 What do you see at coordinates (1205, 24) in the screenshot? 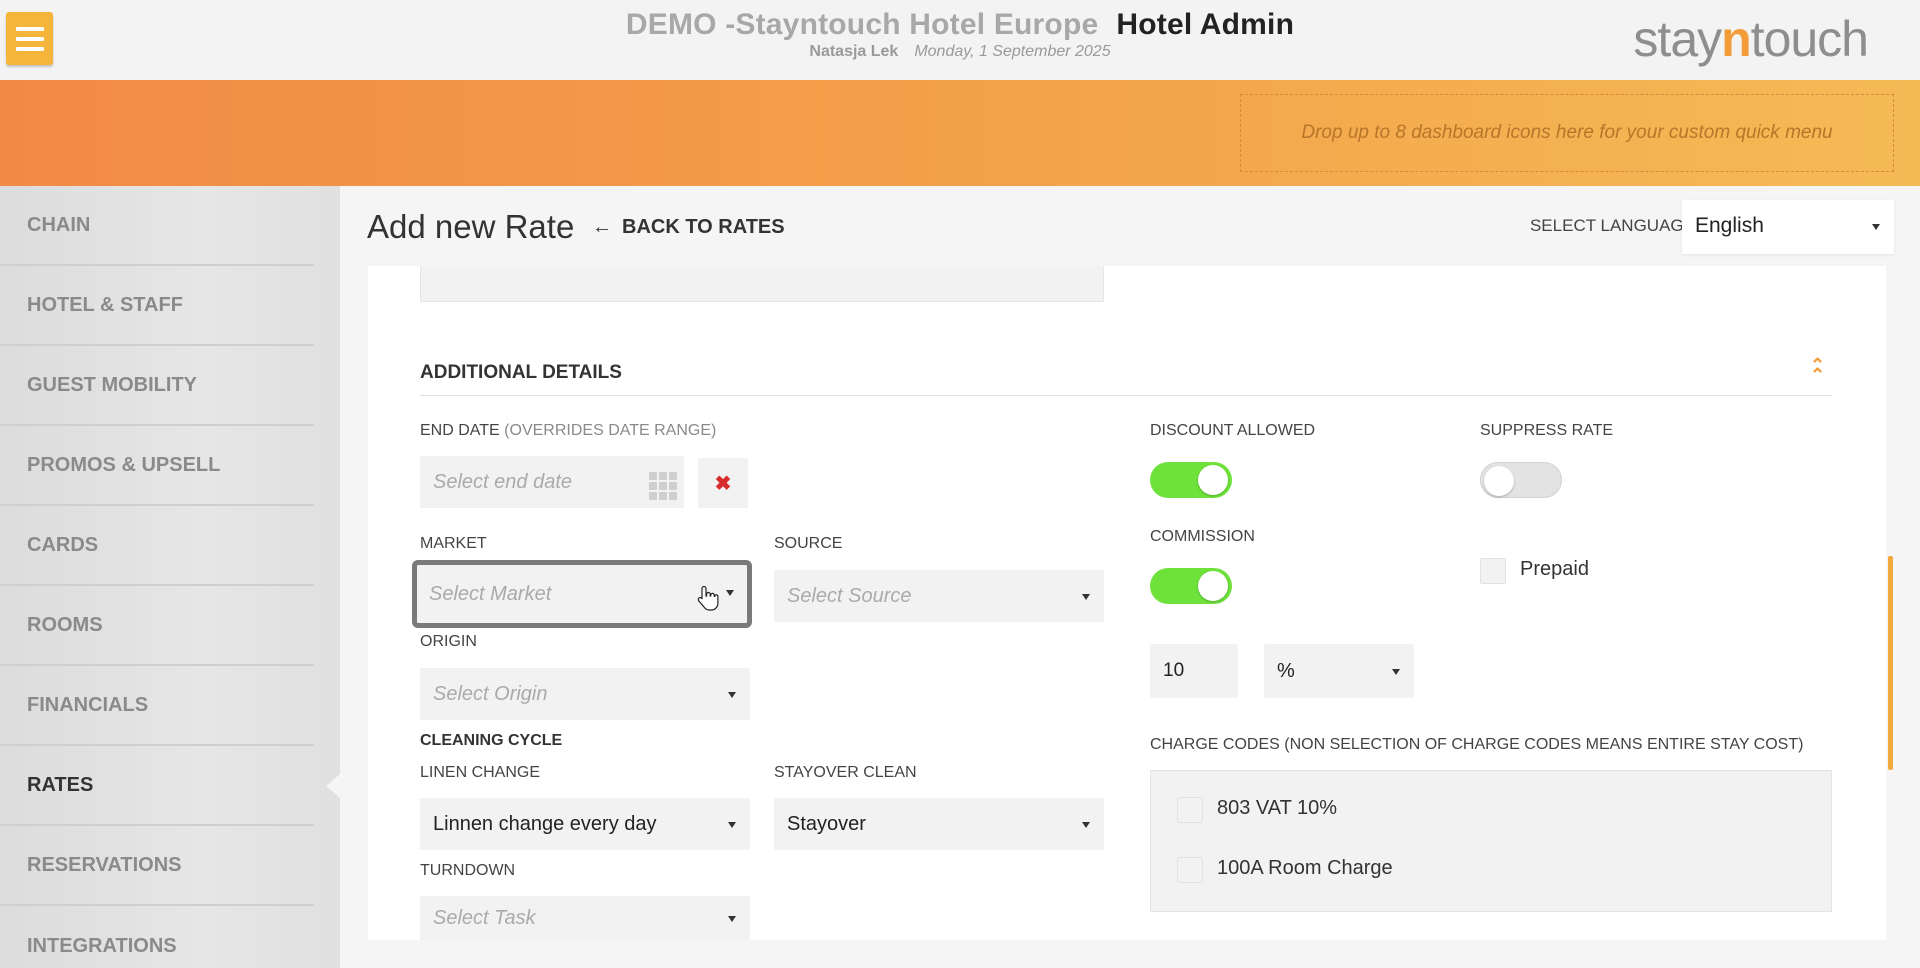
I see `app-name: Hotel Admin` at bounding box center [1205, 24].